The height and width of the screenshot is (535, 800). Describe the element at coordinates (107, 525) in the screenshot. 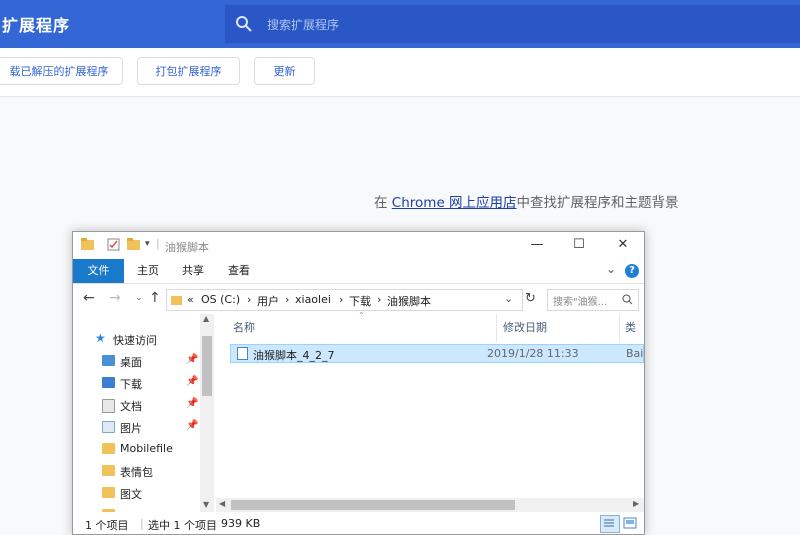

I see `item-count: 1 个项目` at that location.